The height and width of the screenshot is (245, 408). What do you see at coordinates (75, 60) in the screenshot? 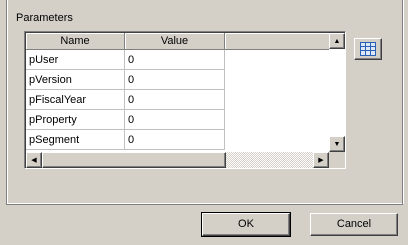
I see `param-name-cell: pUser` at bounding box center [75, 60].